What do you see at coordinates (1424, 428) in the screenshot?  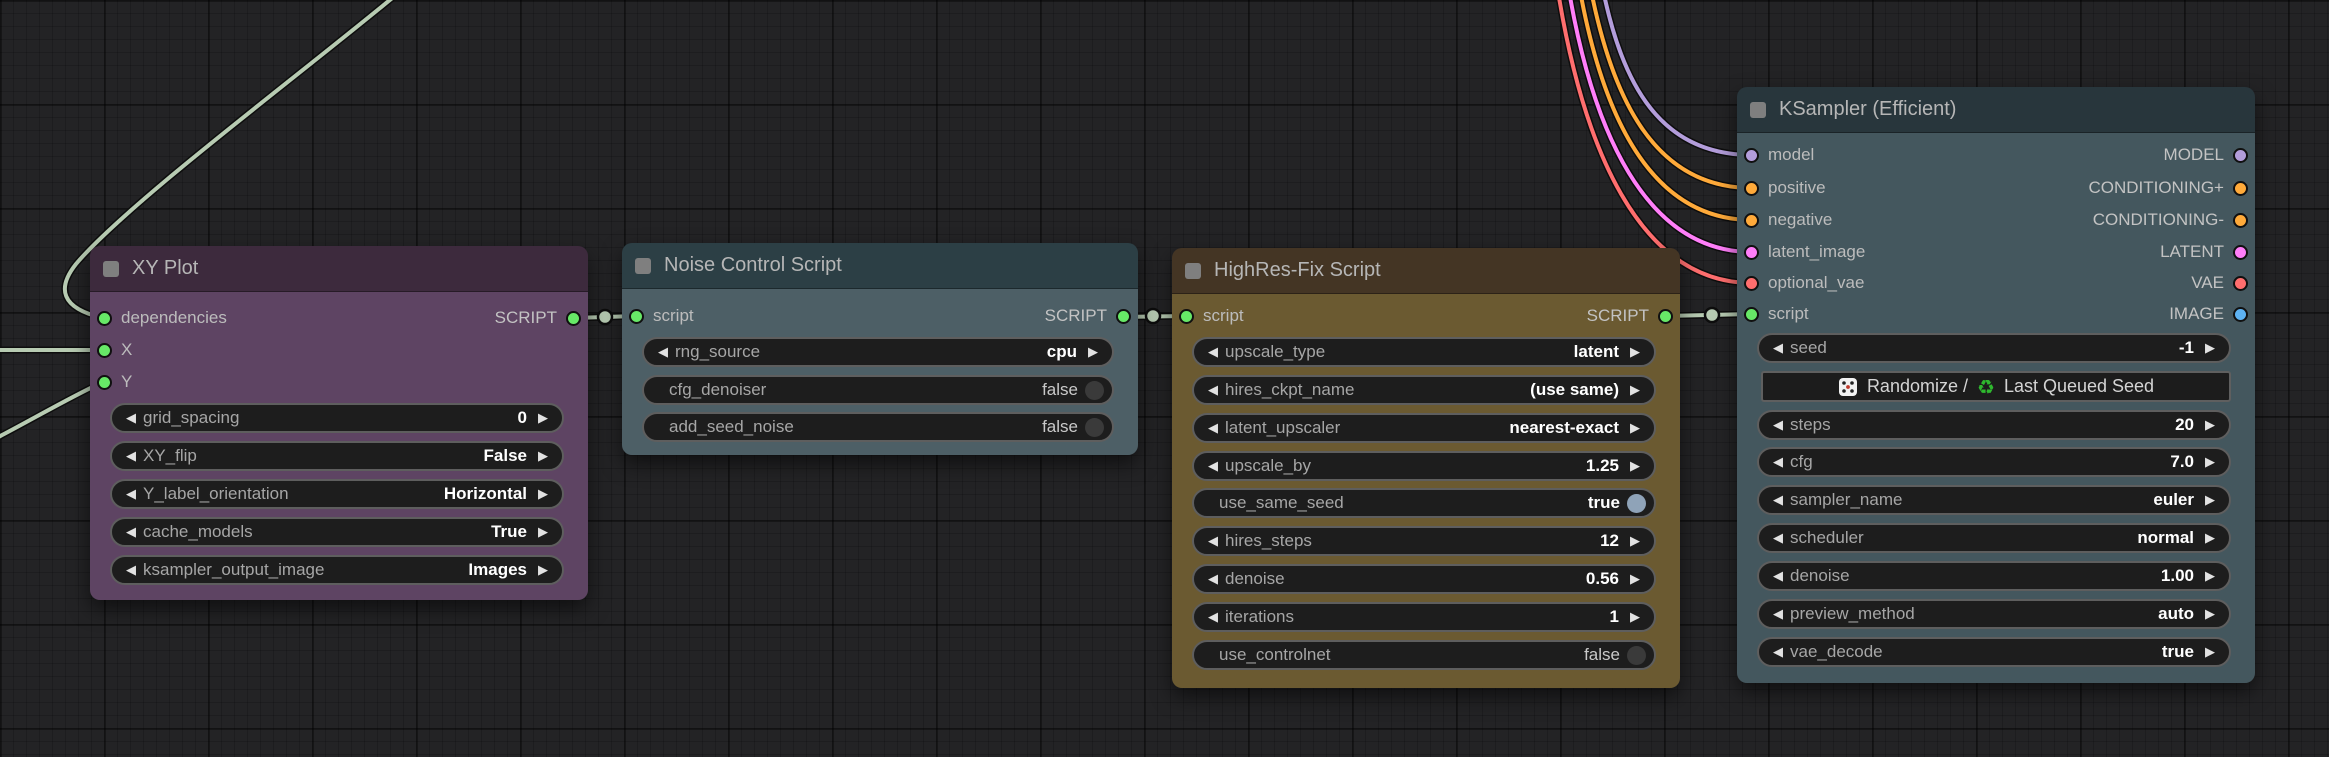 I see `widget-latent_upscaler: ◀ latent_upscaler nearest-exact ▶` at bounding box center [1424, 428].